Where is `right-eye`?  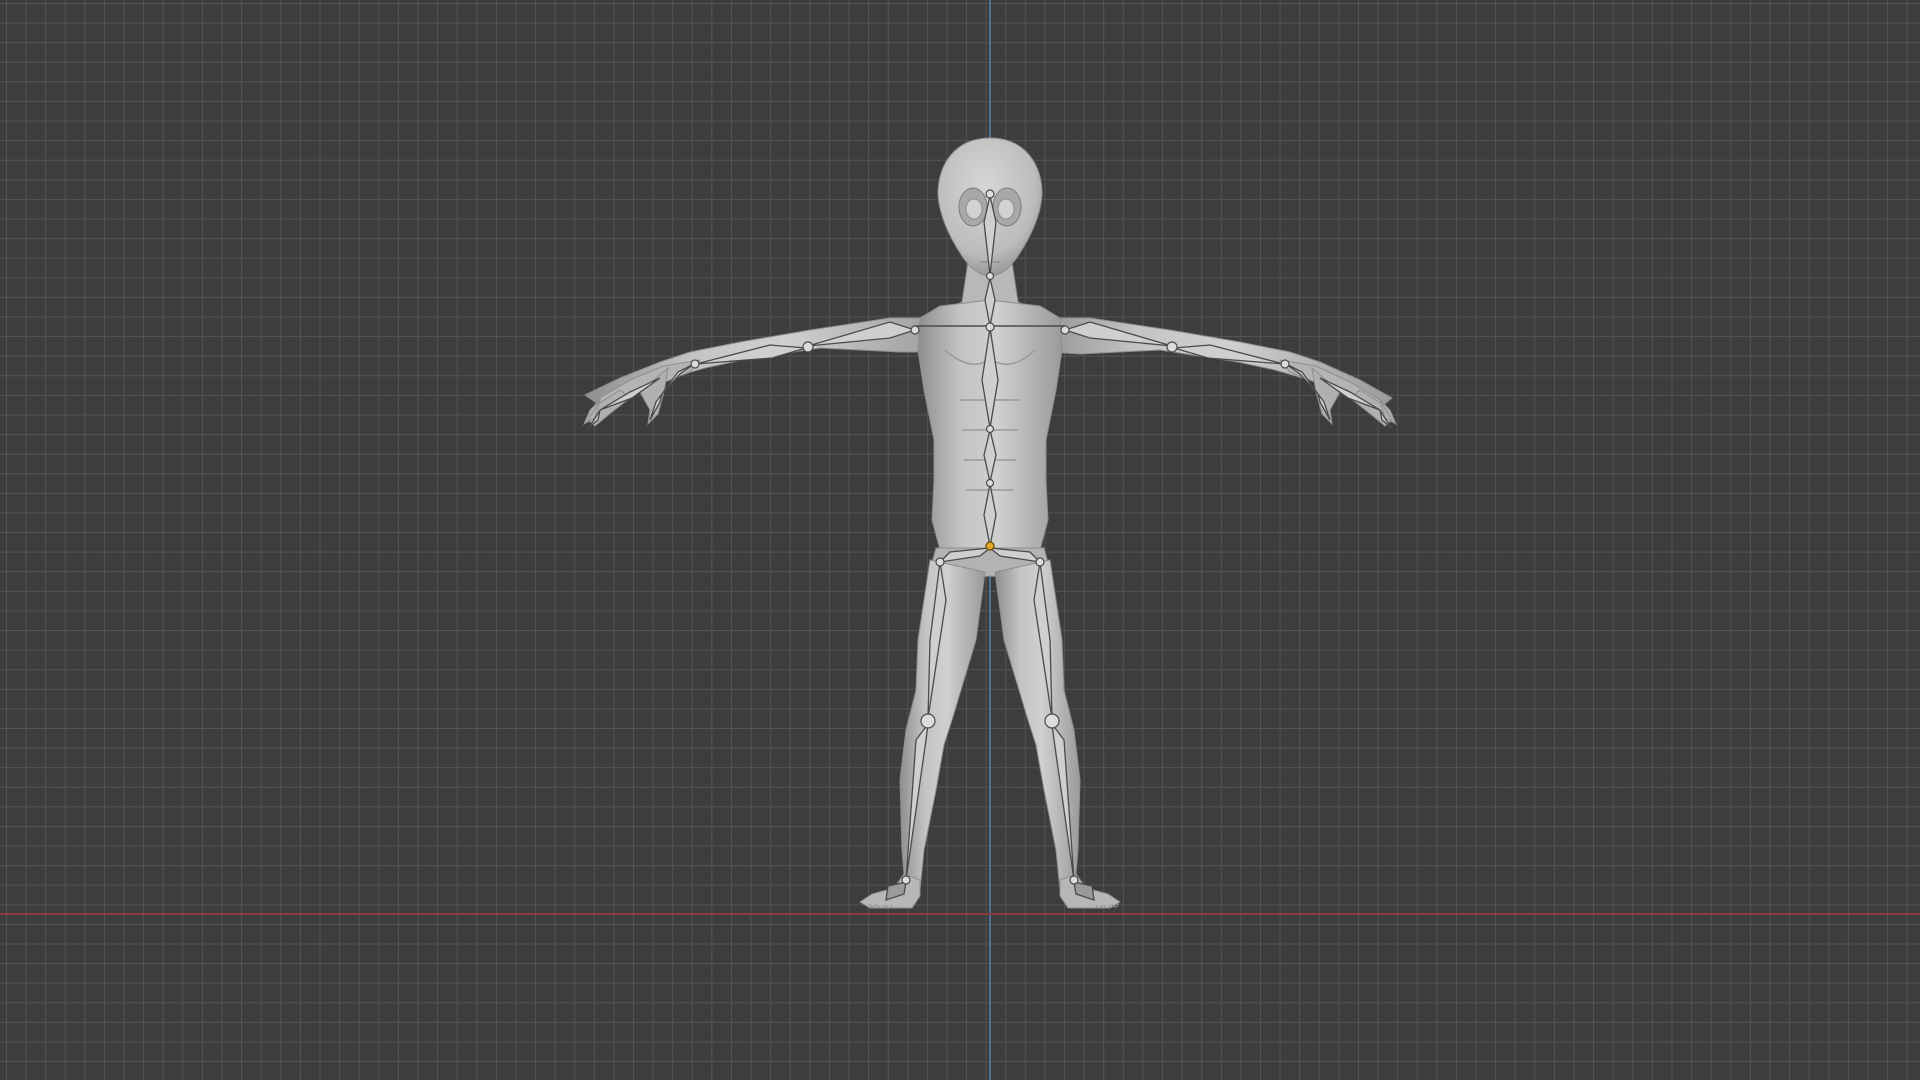
right-eye is located at coordinates (1006, 209).